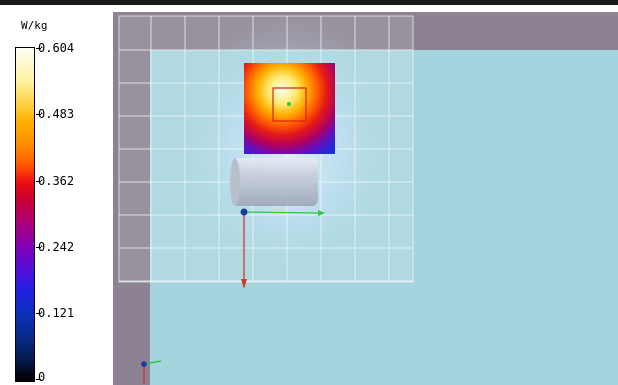 This screenshot has width=618, height=385. Describe the element at coordinates (25, 214) in the screenshot. I see `colorbar-gradient` at that location.